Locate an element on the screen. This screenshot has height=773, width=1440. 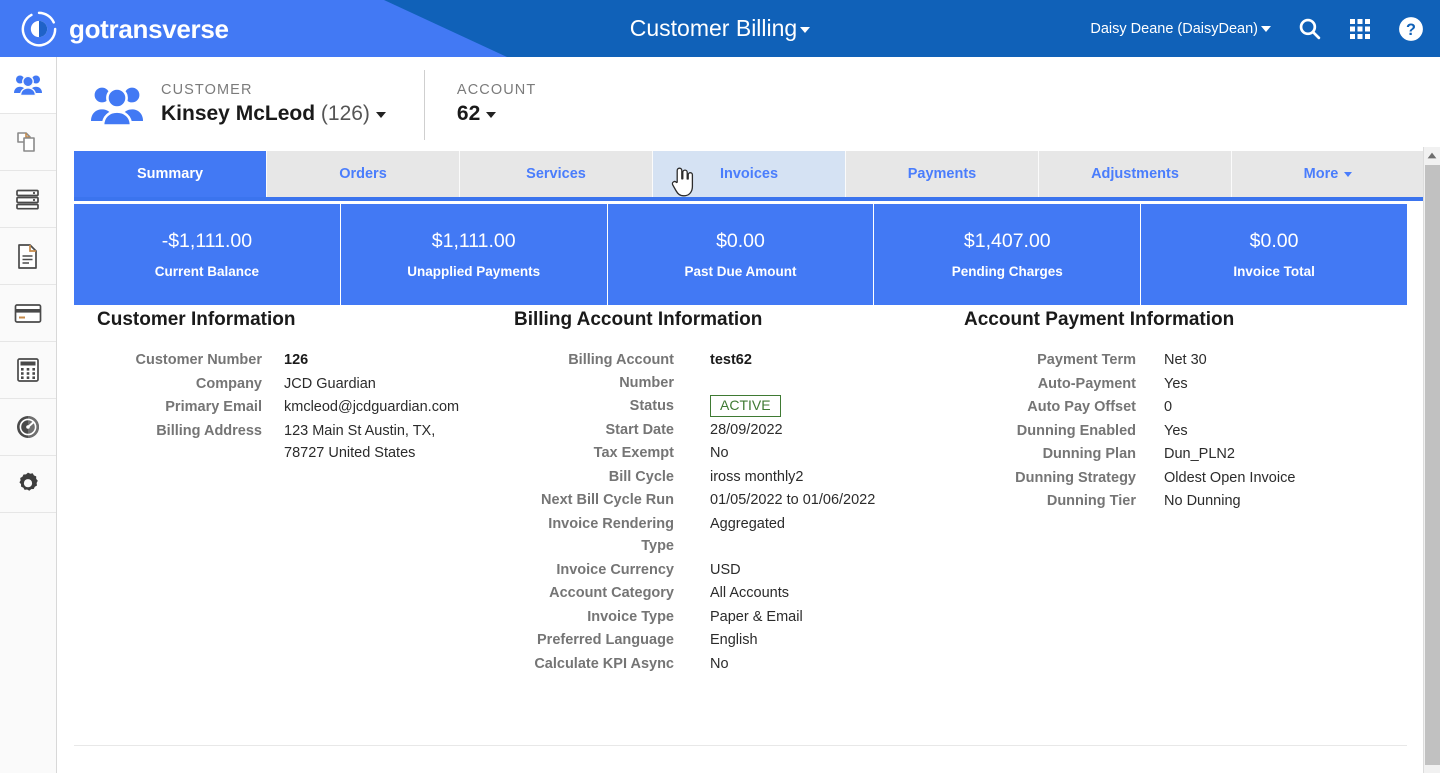
brand-logo: gotransverse is located at coordinates (124, 29).